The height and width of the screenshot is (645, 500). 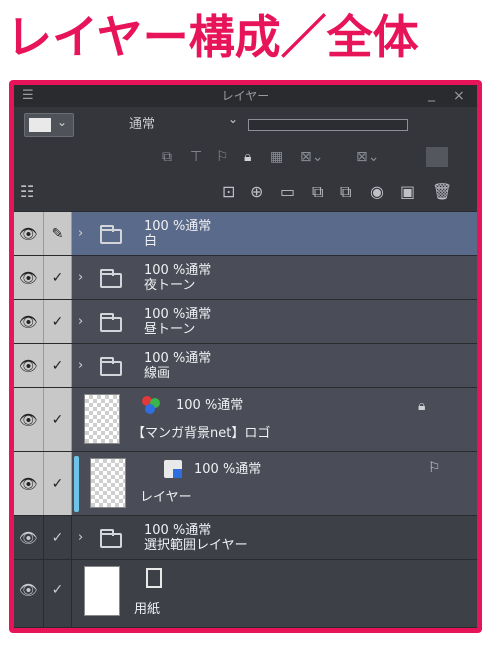 What do you see at coordinates (245, 366) in the screenshot?
I see `layer-row: 👁︎ ✓ › 100 %通常 線画` at bounding box center [245, 366].